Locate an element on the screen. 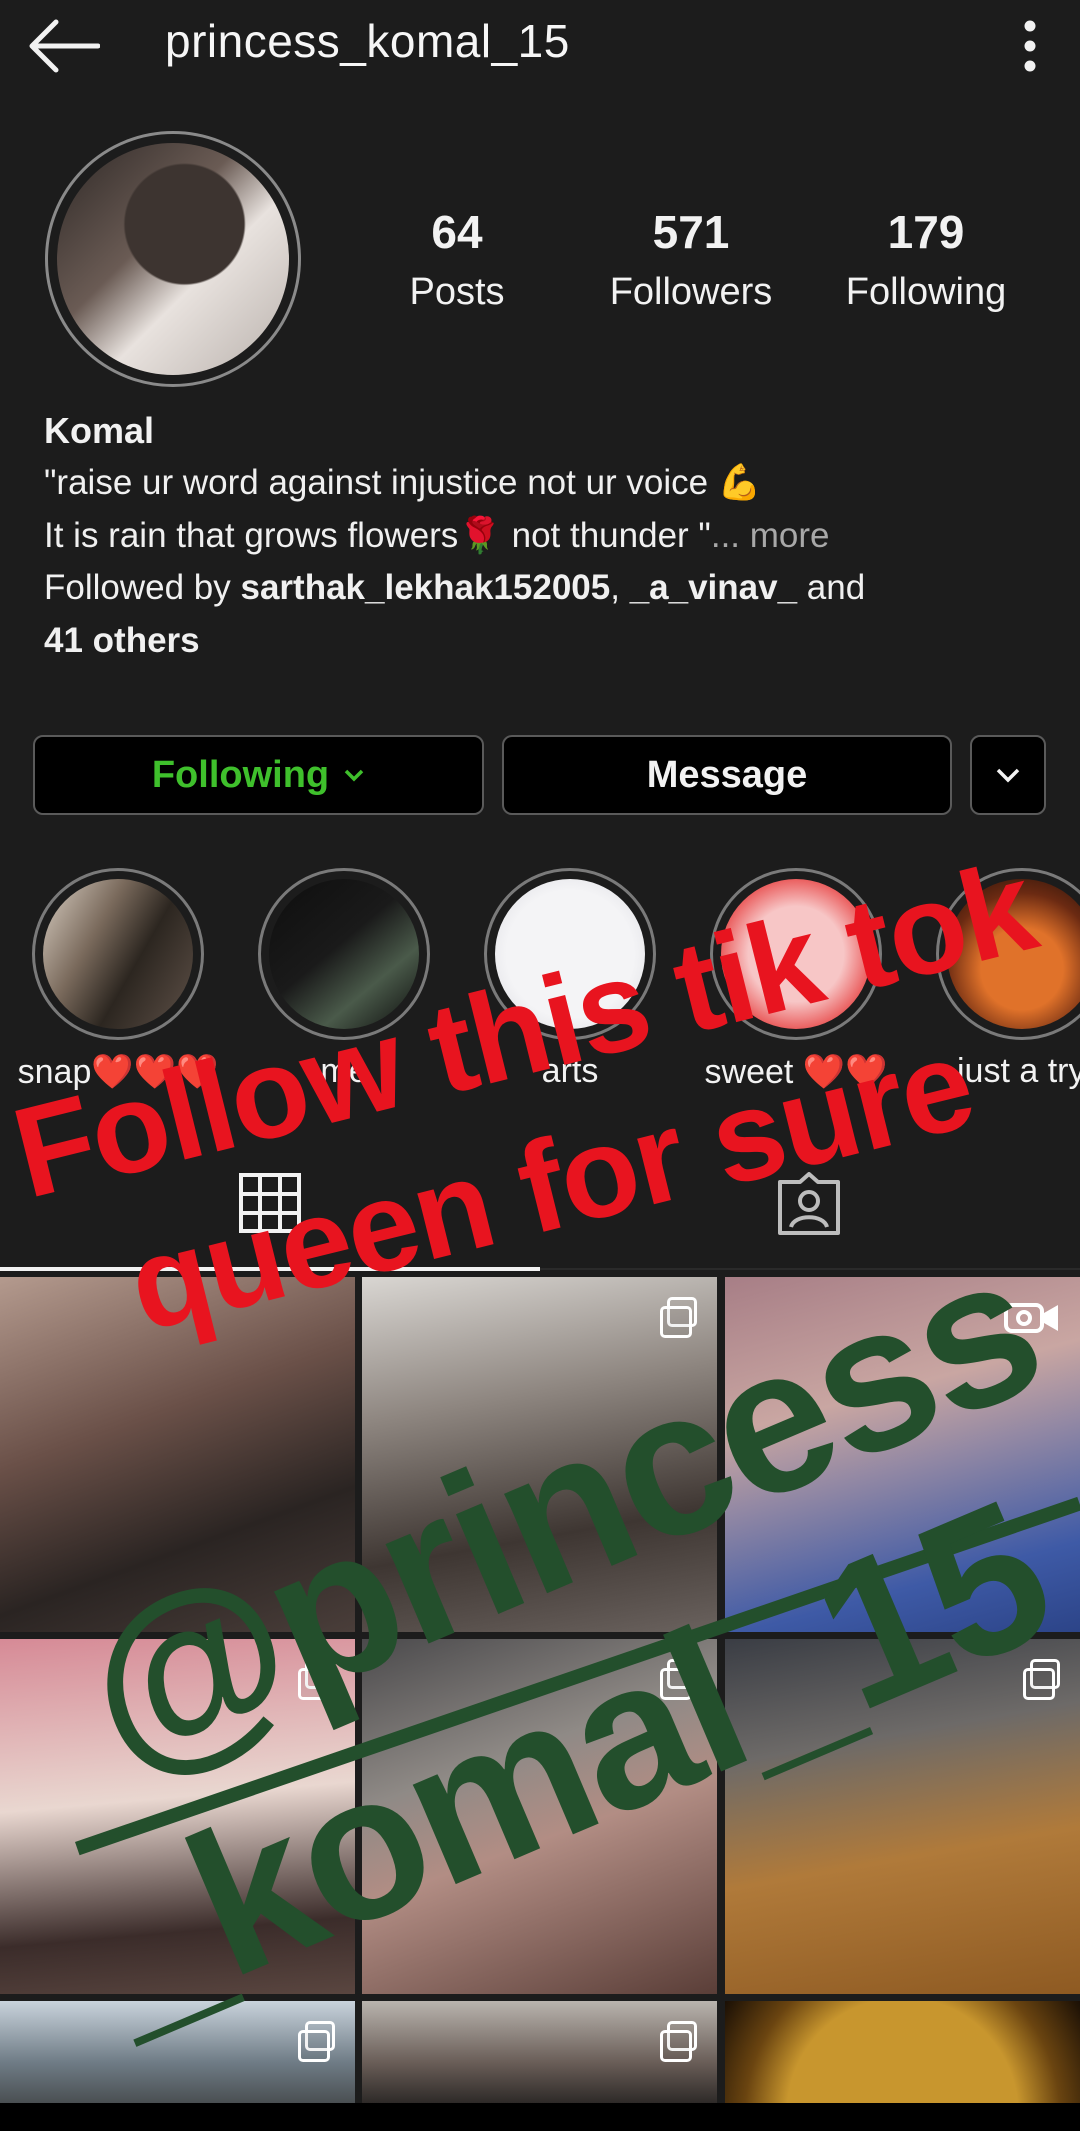 This screenshot has width=1080, height=2131. highlight-label-me: me is located at coordinates (344, 1071).